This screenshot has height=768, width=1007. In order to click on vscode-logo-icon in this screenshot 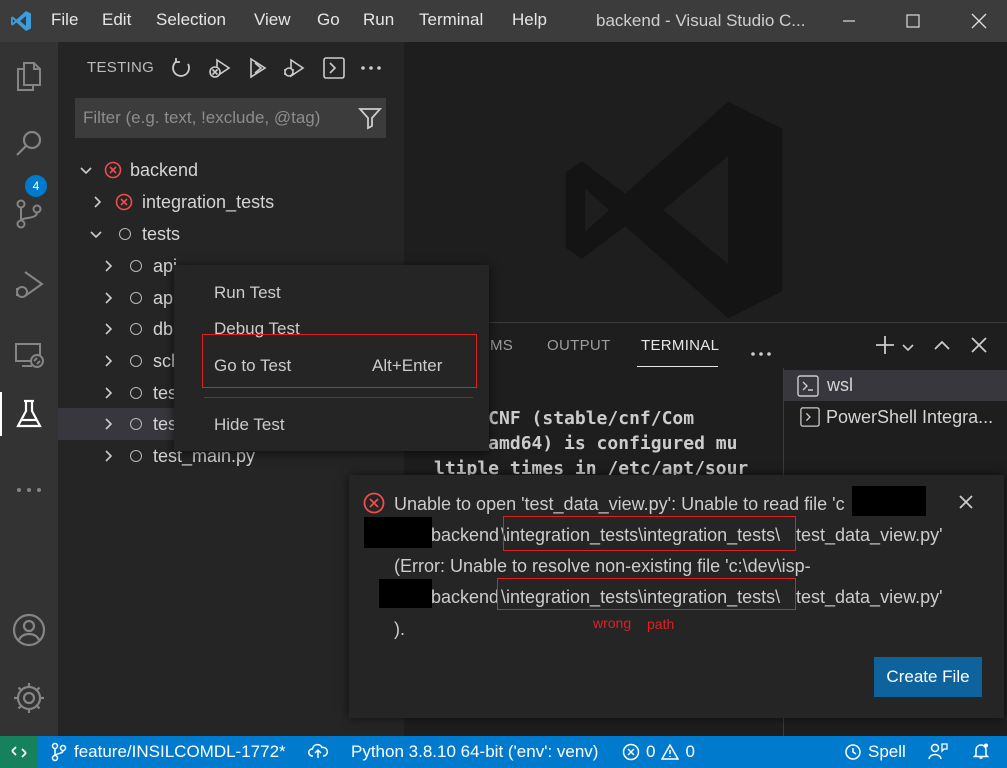, I will do `click(21, 21)`.